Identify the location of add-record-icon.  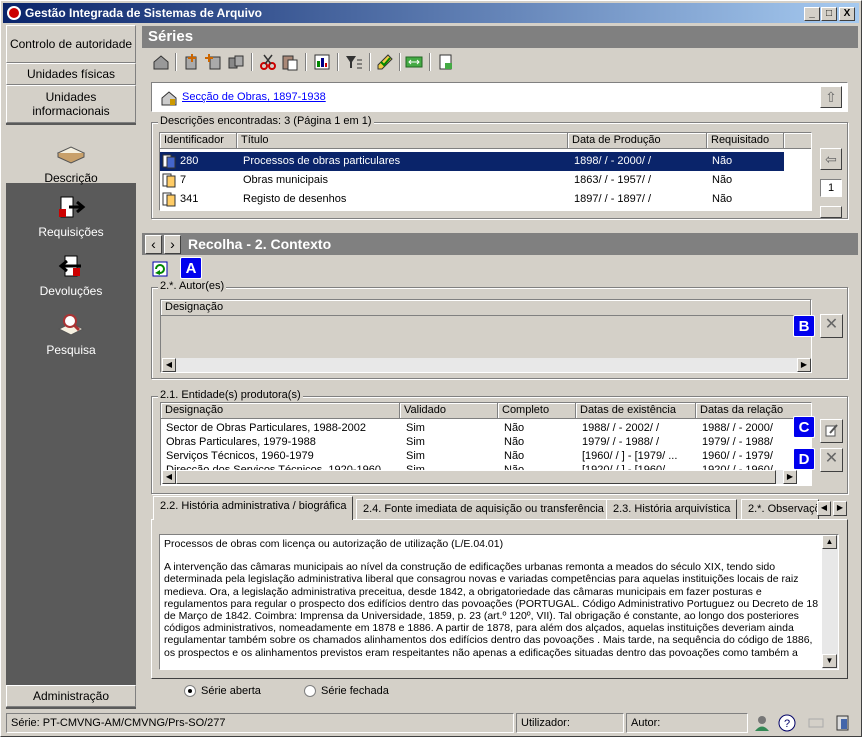
(192, 62).